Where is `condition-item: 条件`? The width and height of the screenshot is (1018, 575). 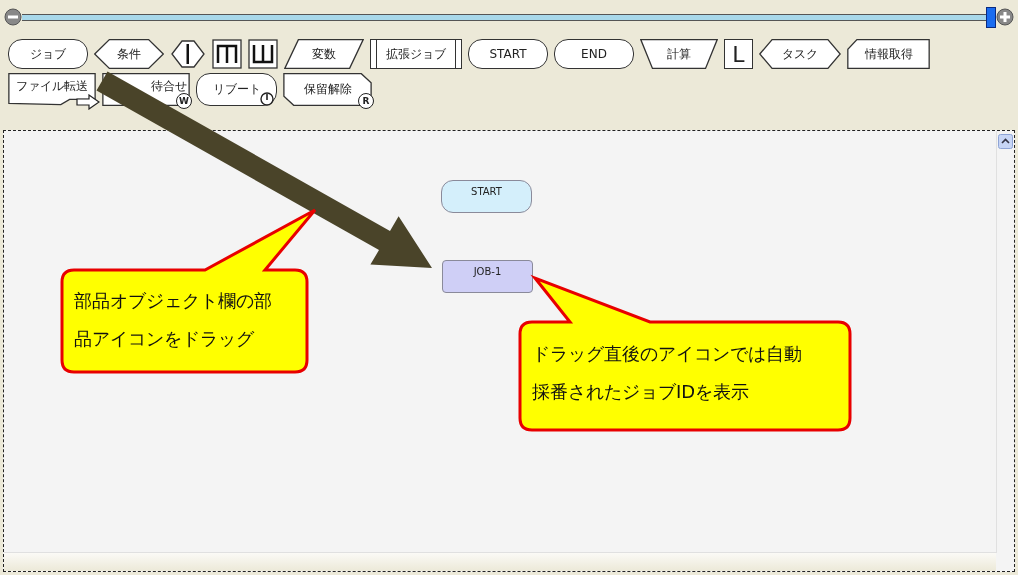 condition-item: 条件 is located at coordinates (129, 54).